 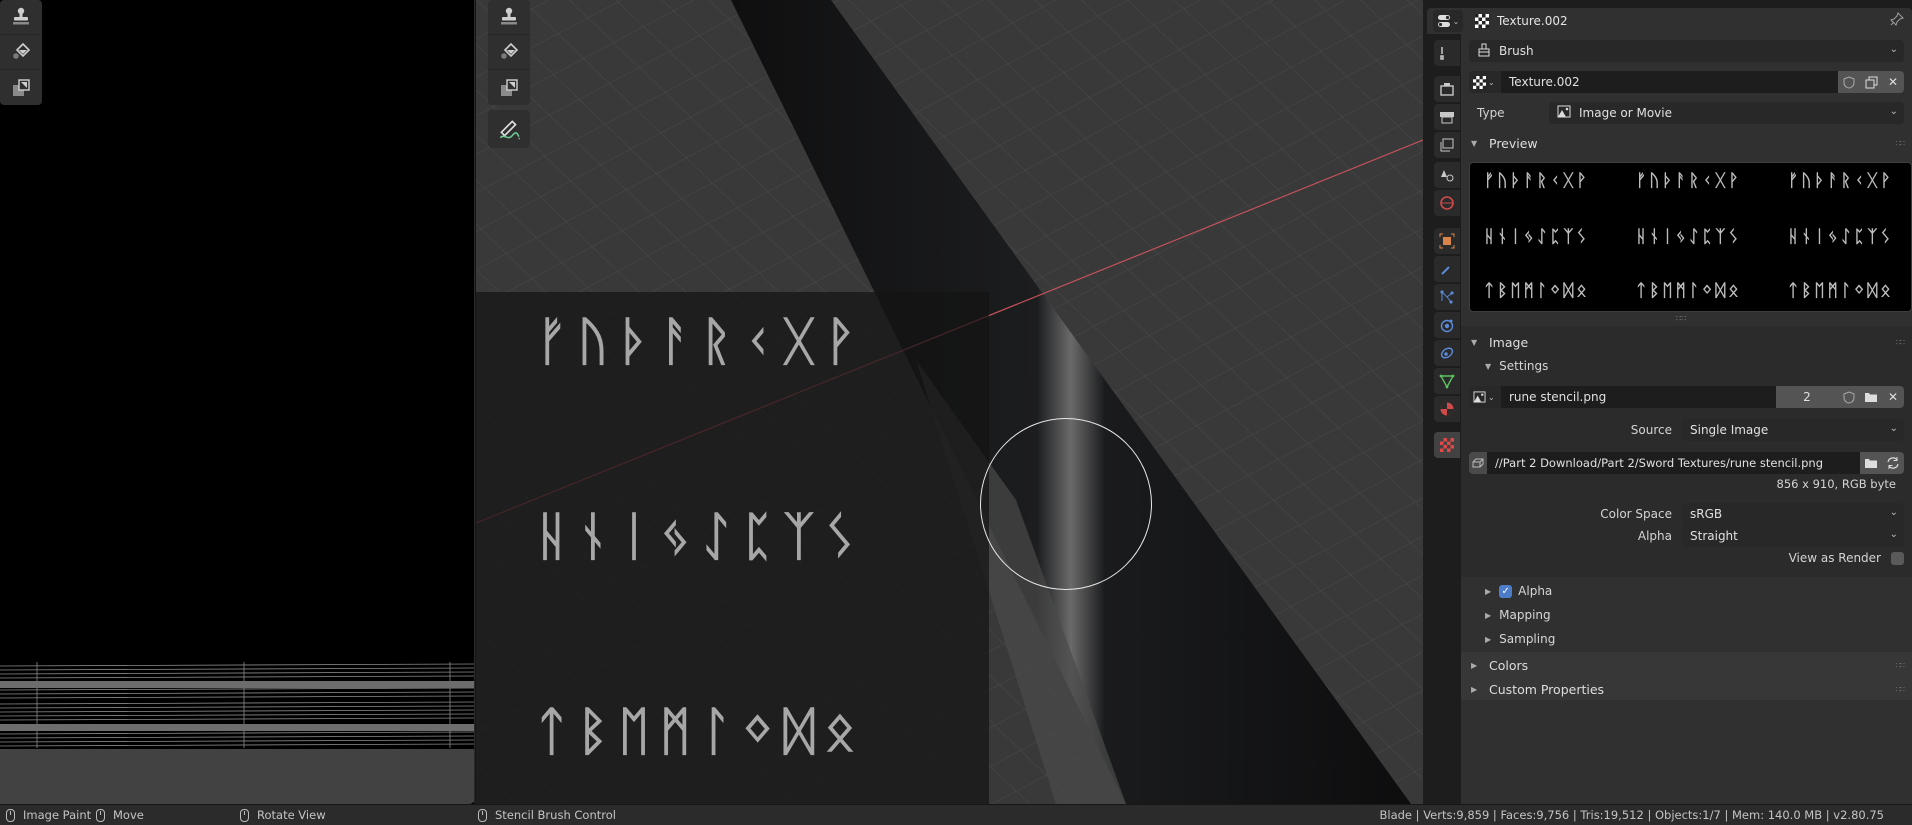 I want to click on stencil-rune-row: ᚺᚾᛁᛃᛇᛈᛉᛊ, so click(x=701, y=537).